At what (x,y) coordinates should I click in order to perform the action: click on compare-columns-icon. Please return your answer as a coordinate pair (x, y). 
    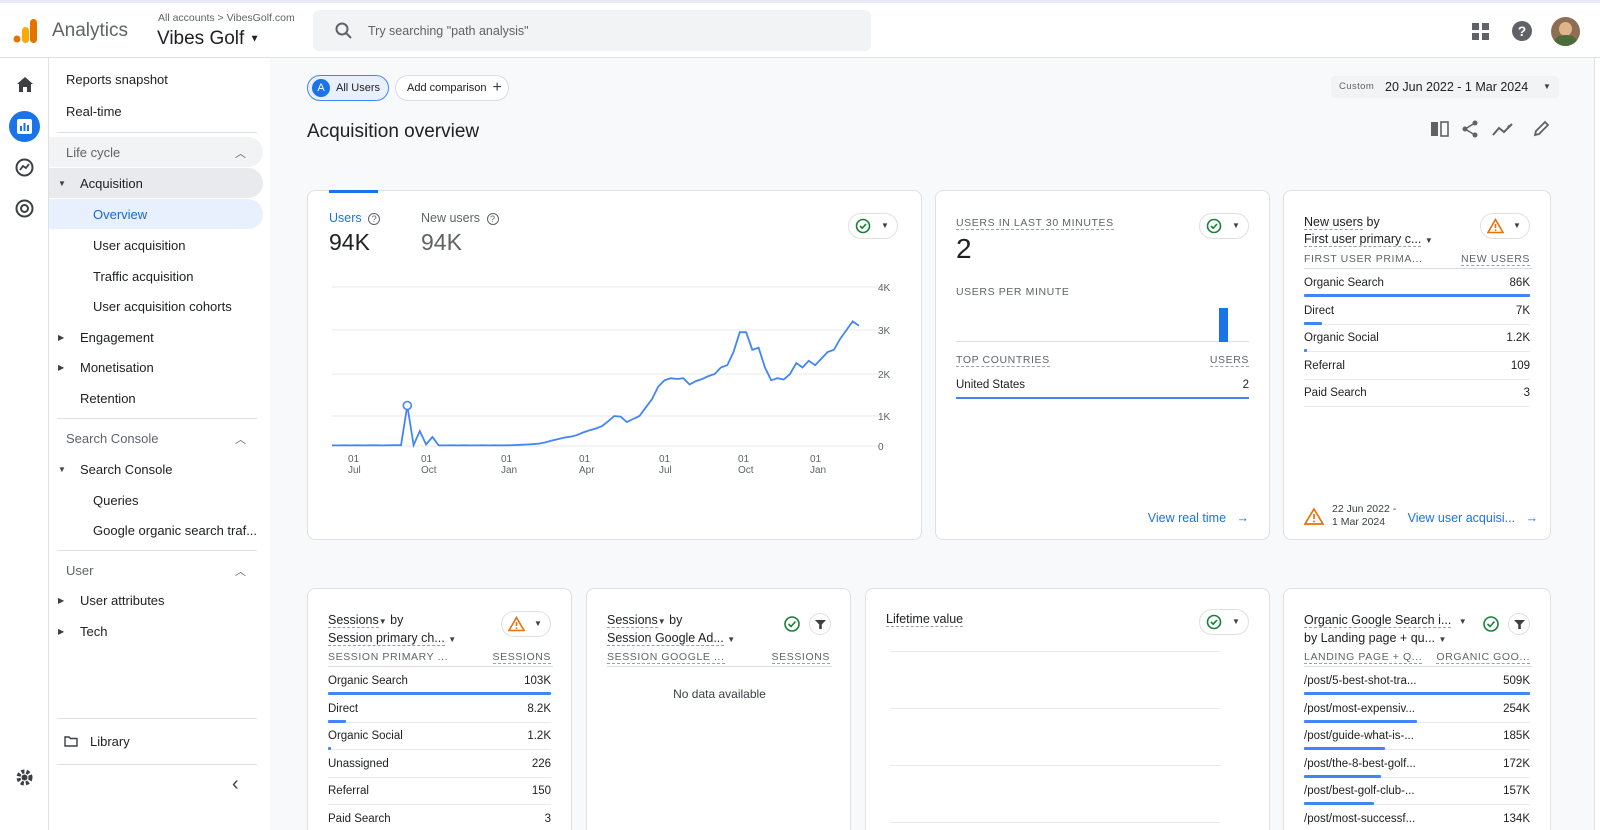
    Looking at the image, I should click on (1440, 129).